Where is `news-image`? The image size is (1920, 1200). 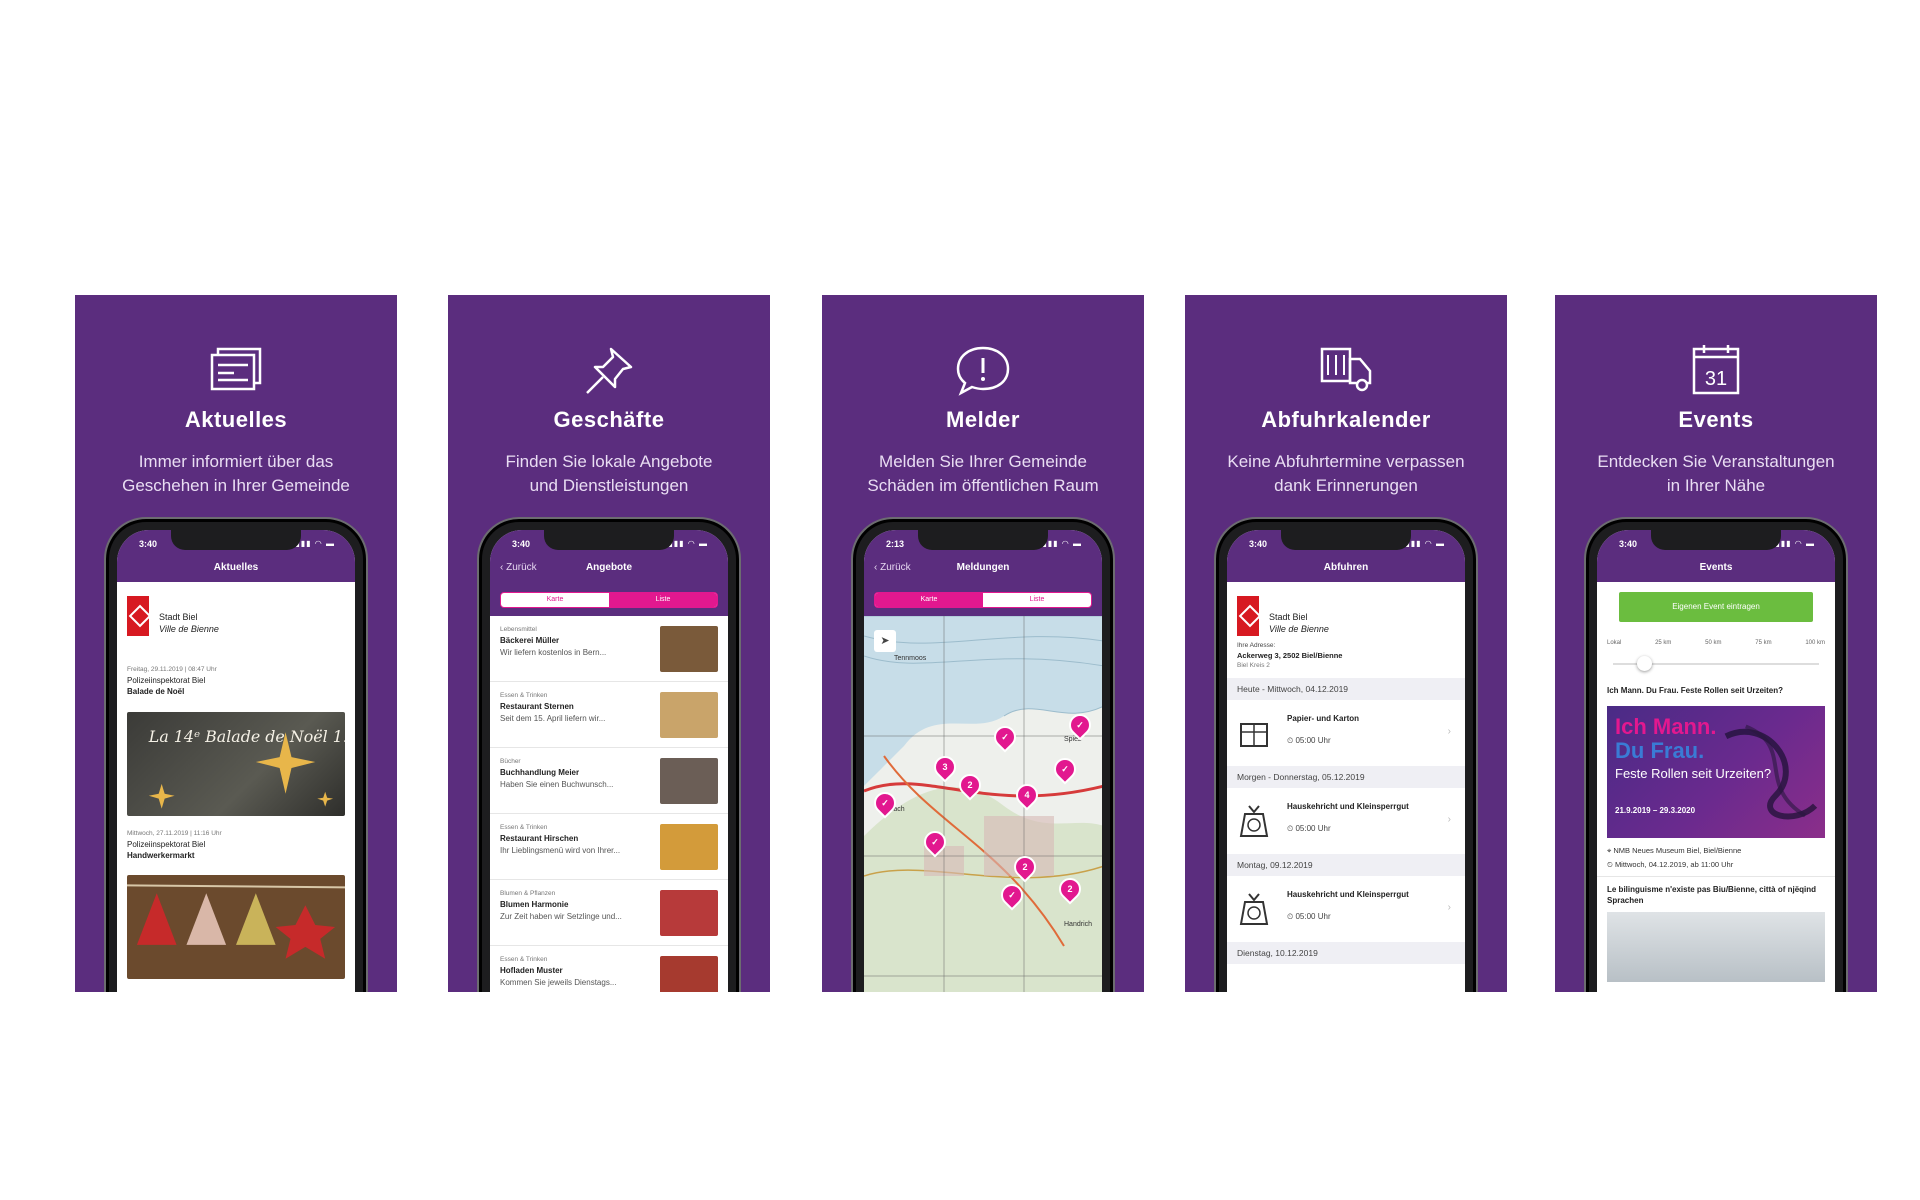 news-image is located at coordinates (236, 927).